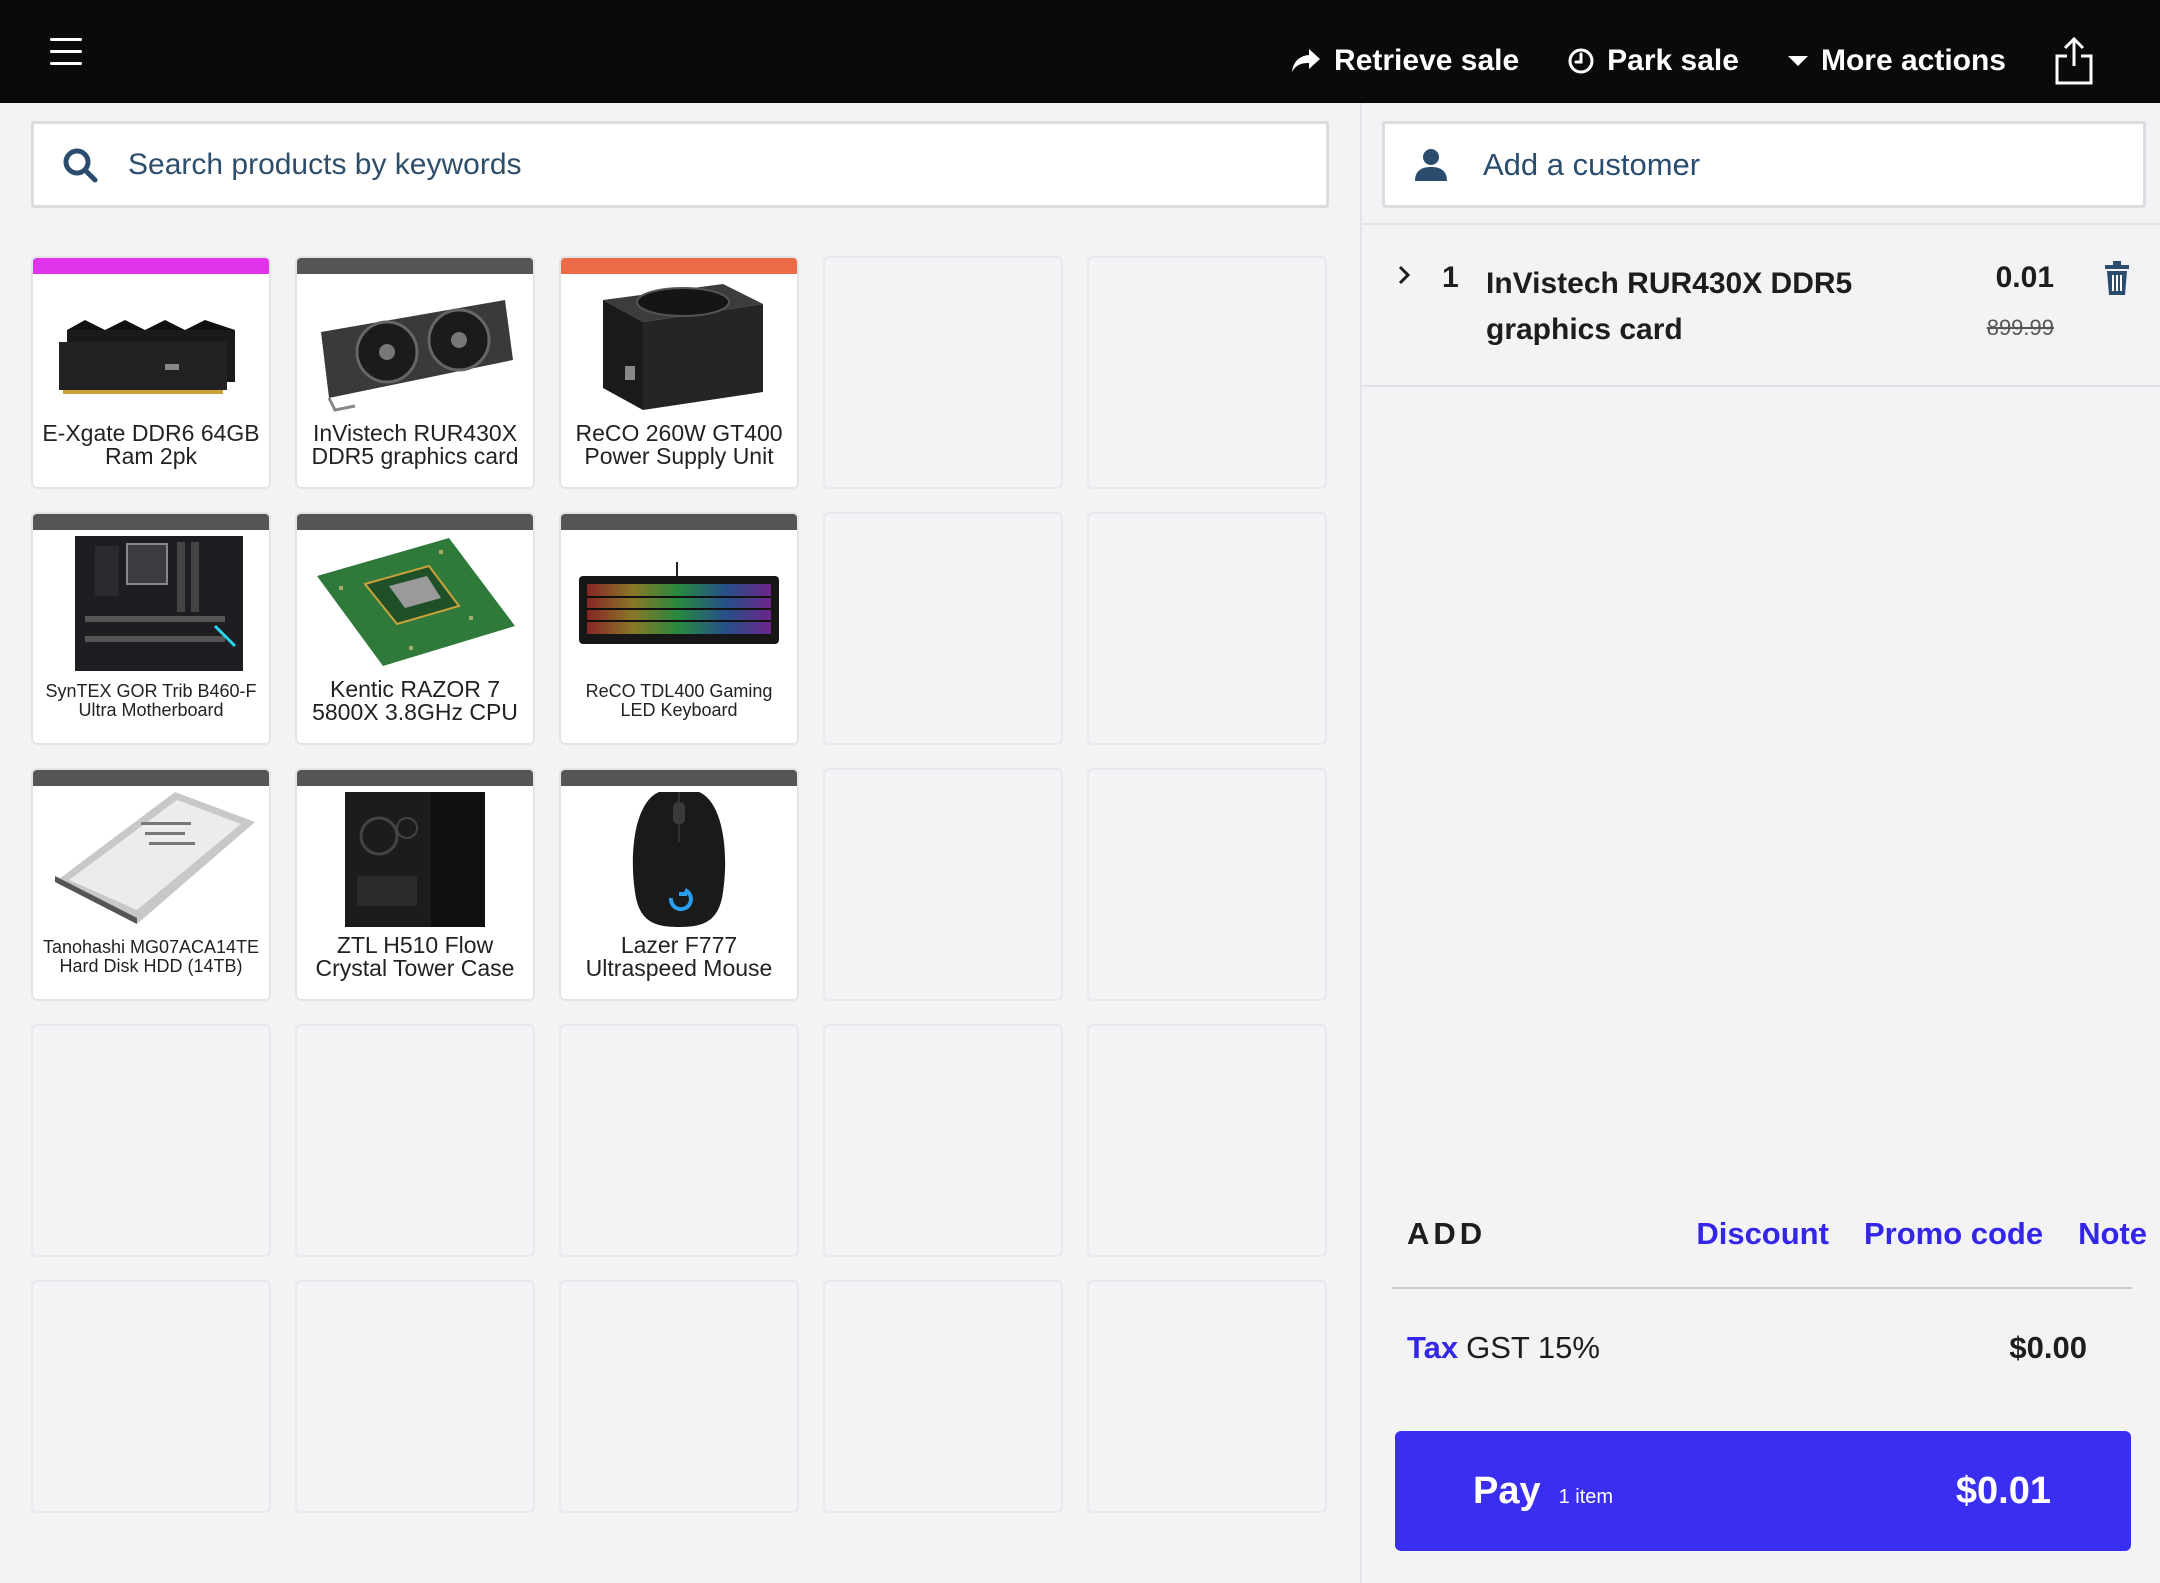 Image resolution: width=2160 pixels, height=1583 pixels. I want to click on product-name: ReCO 260W GT400 Power Supply Unit, so click(679, 444).